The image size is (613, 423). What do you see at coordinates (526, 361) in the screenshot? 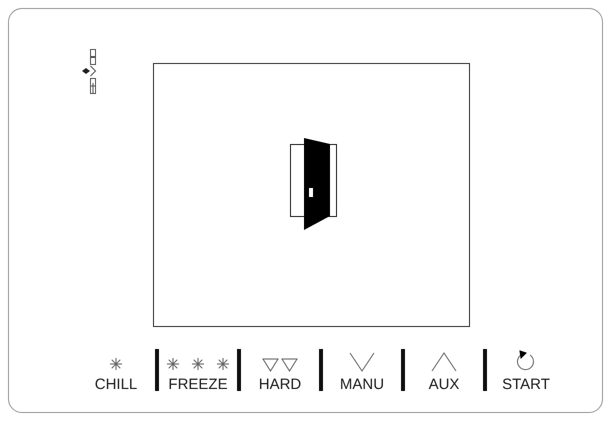
I see `restart-icon` at bounding box center [526, 361].